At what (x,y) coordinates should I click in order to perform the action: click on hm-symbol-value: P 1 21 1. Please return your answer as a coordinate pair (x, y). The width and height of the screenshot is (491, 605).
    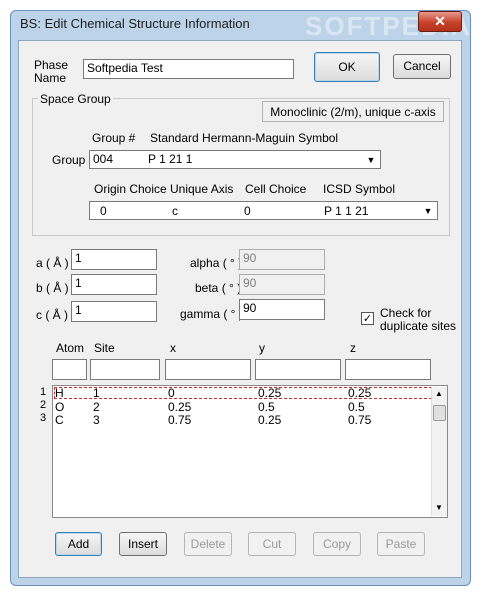
    Looking at the image, I should click on (170, 159).